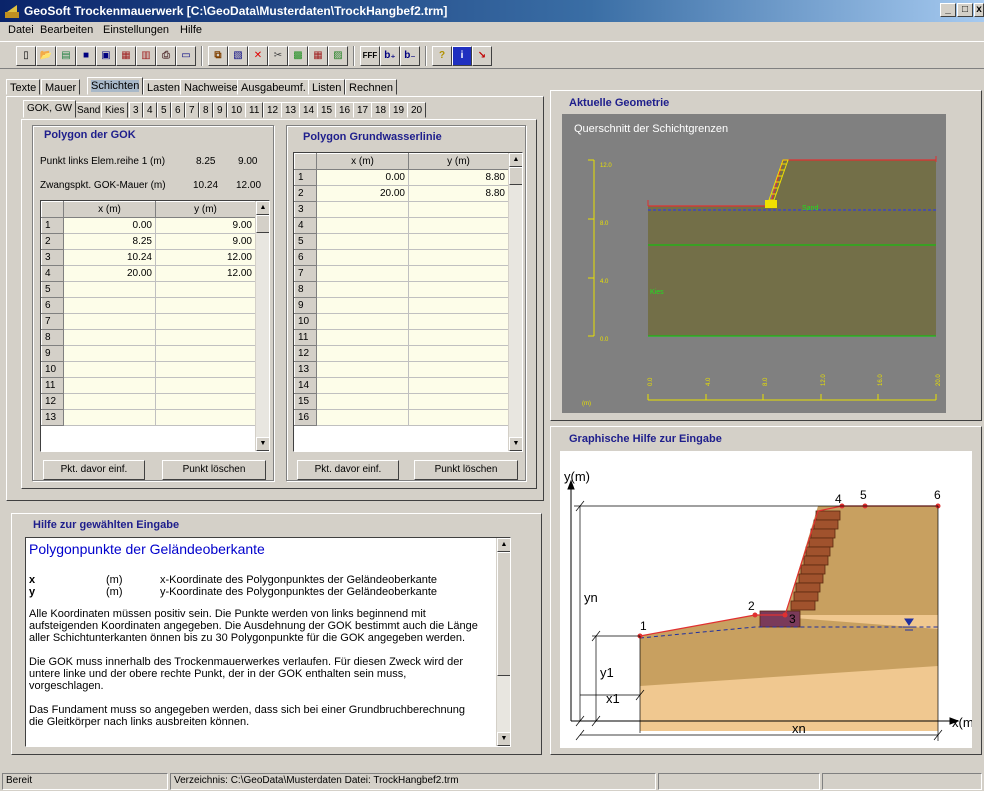  What do you see at coordinates (49, 109) in the screenshot?
I see `layer-tab-0: GOK, GW` at bounding box center [49, 109].